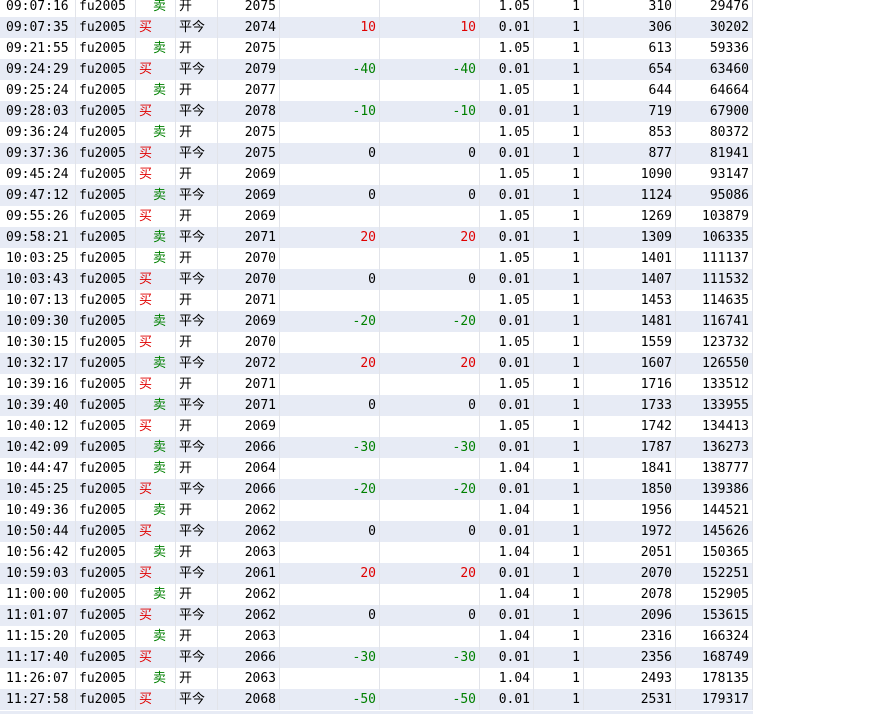  Describe the element at coordinates (376, 615) in the screenshot. I see `table-row: 11:01:07 fu2005 买平今 2062 0 0 0.01 1 2096 153615` at that location.